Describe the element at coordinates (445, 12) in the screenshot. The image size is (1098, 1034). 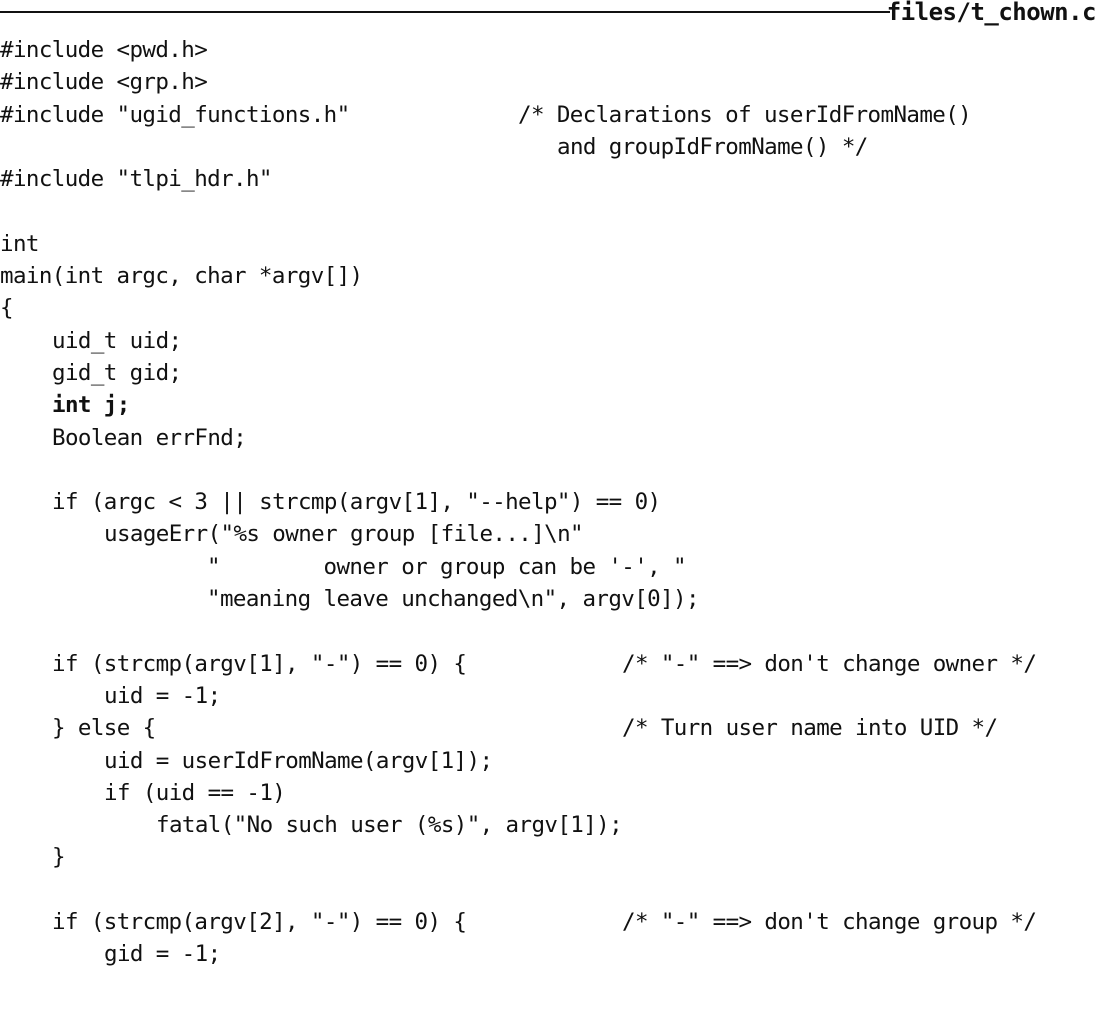
I see `header-rule` at that location.